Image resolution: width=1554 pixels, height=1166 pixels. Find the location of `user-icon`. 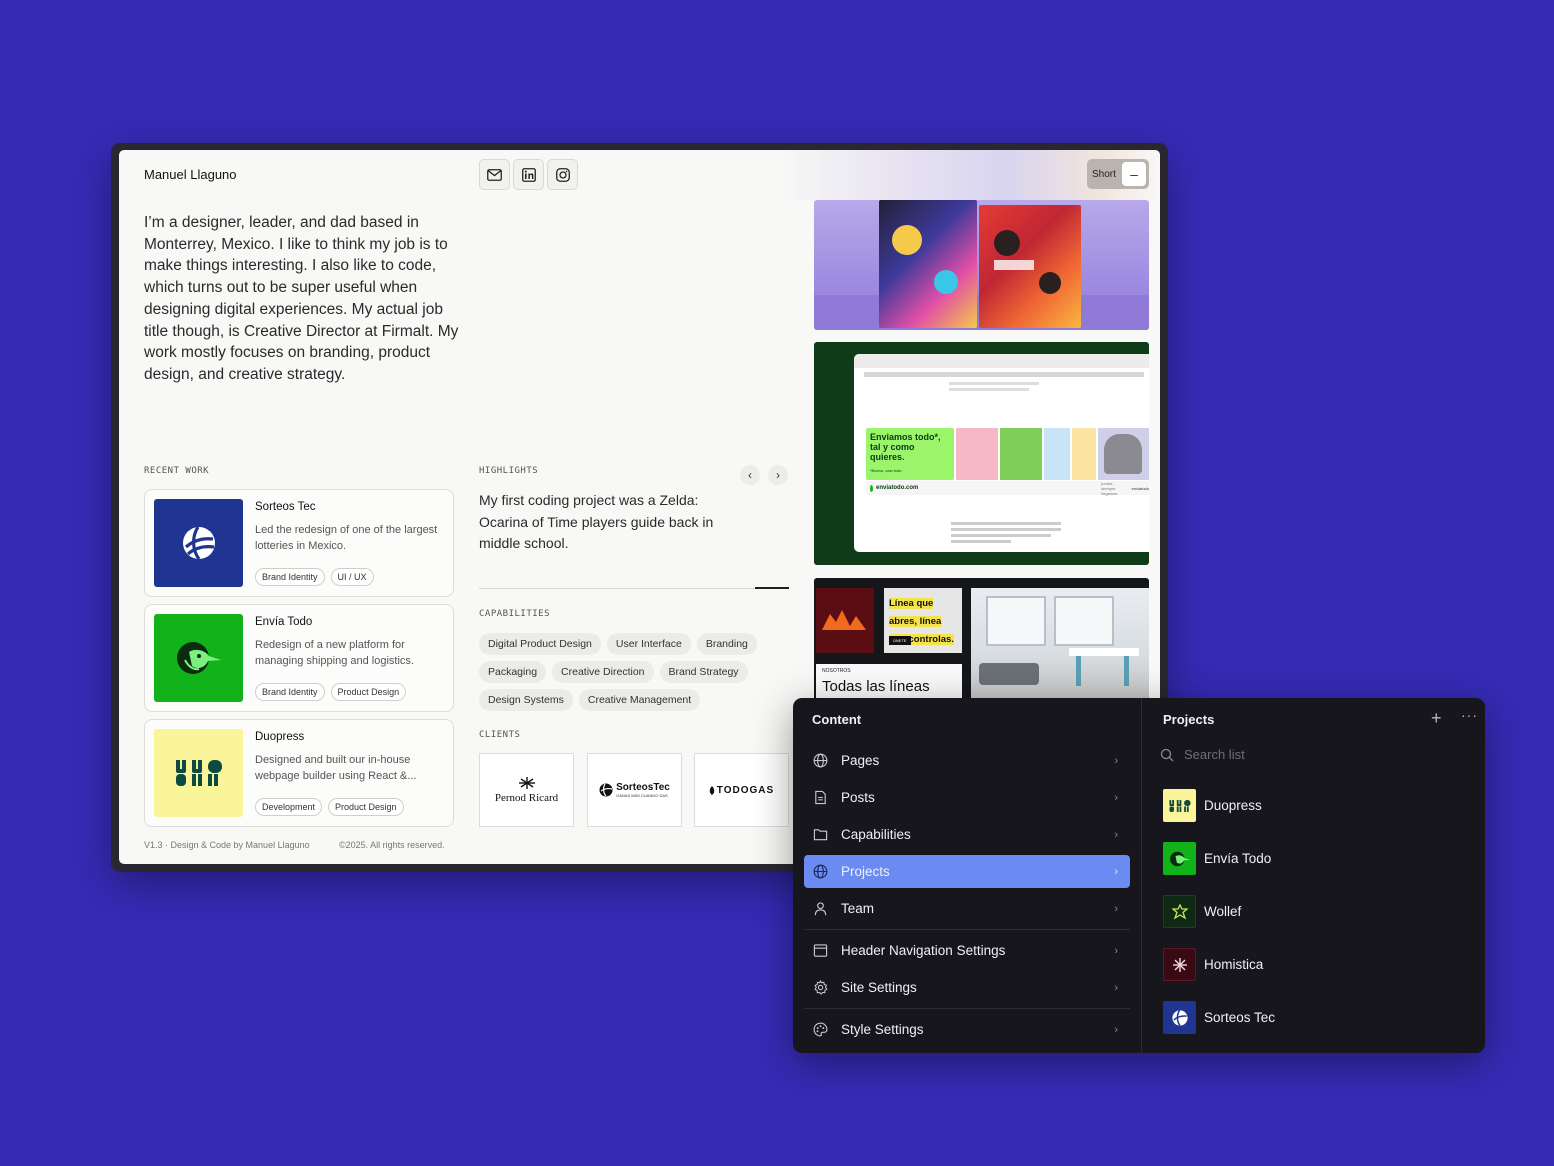

user-icon is located at coordinates (820, 909).